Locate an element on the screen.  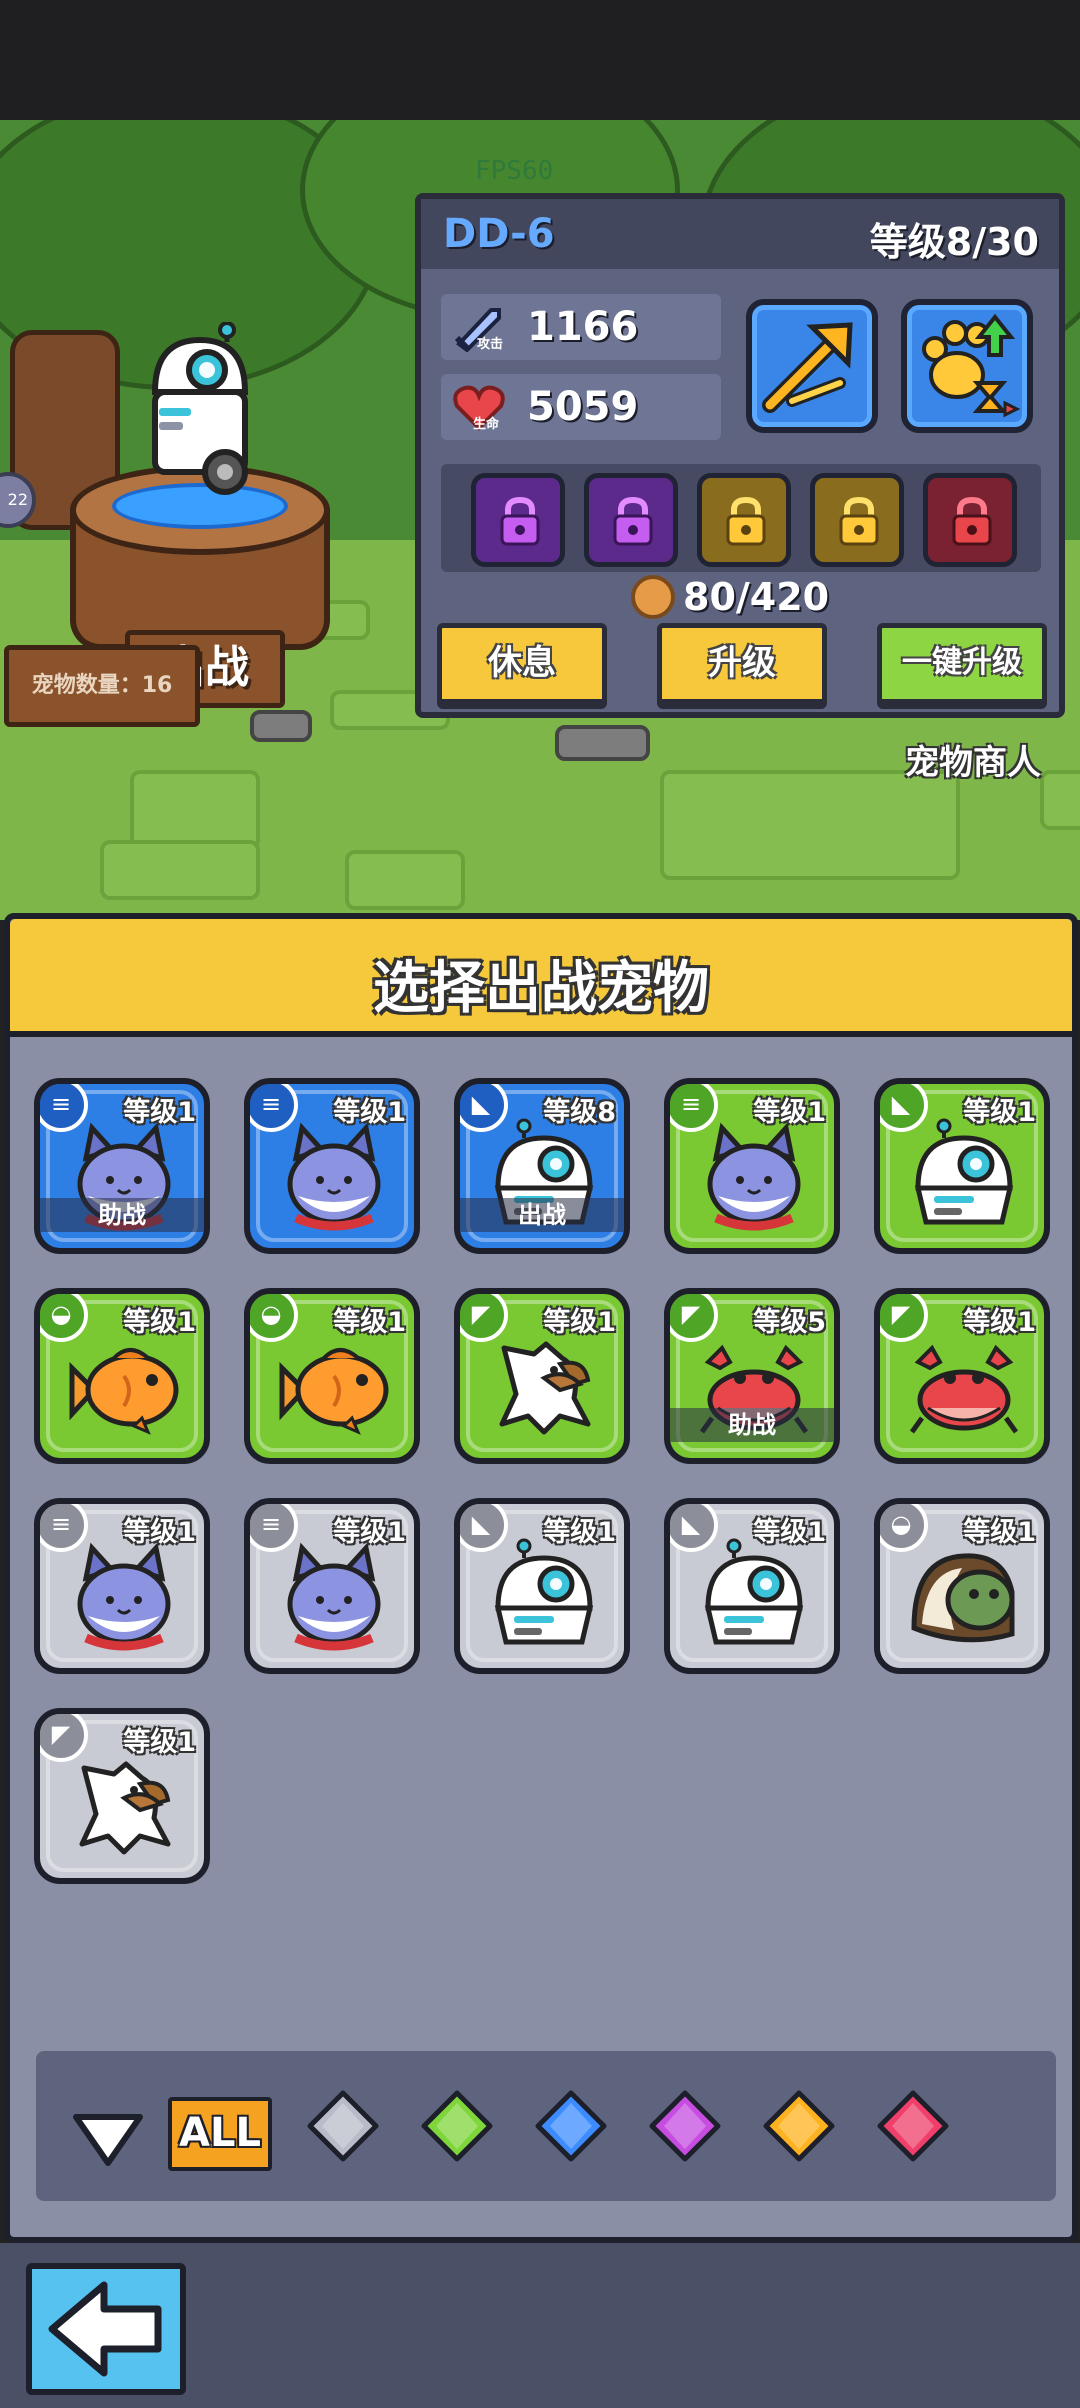
hp-value: 5059 is located at coordinates (583, 407).